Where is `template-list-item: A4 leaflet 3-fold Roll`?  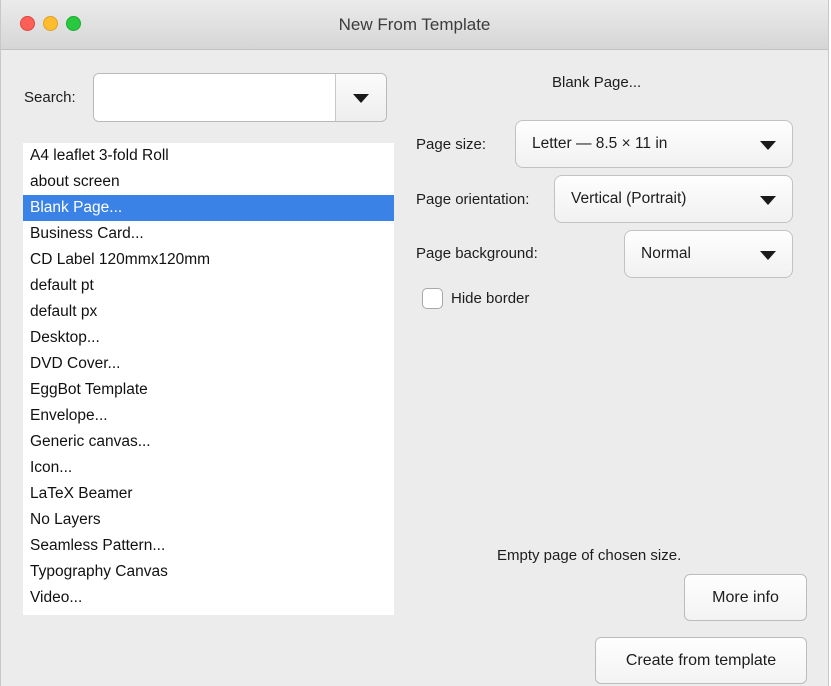
template-list-item: A4 leaflet 3-fold Roll is located at coordinates (208, 156).